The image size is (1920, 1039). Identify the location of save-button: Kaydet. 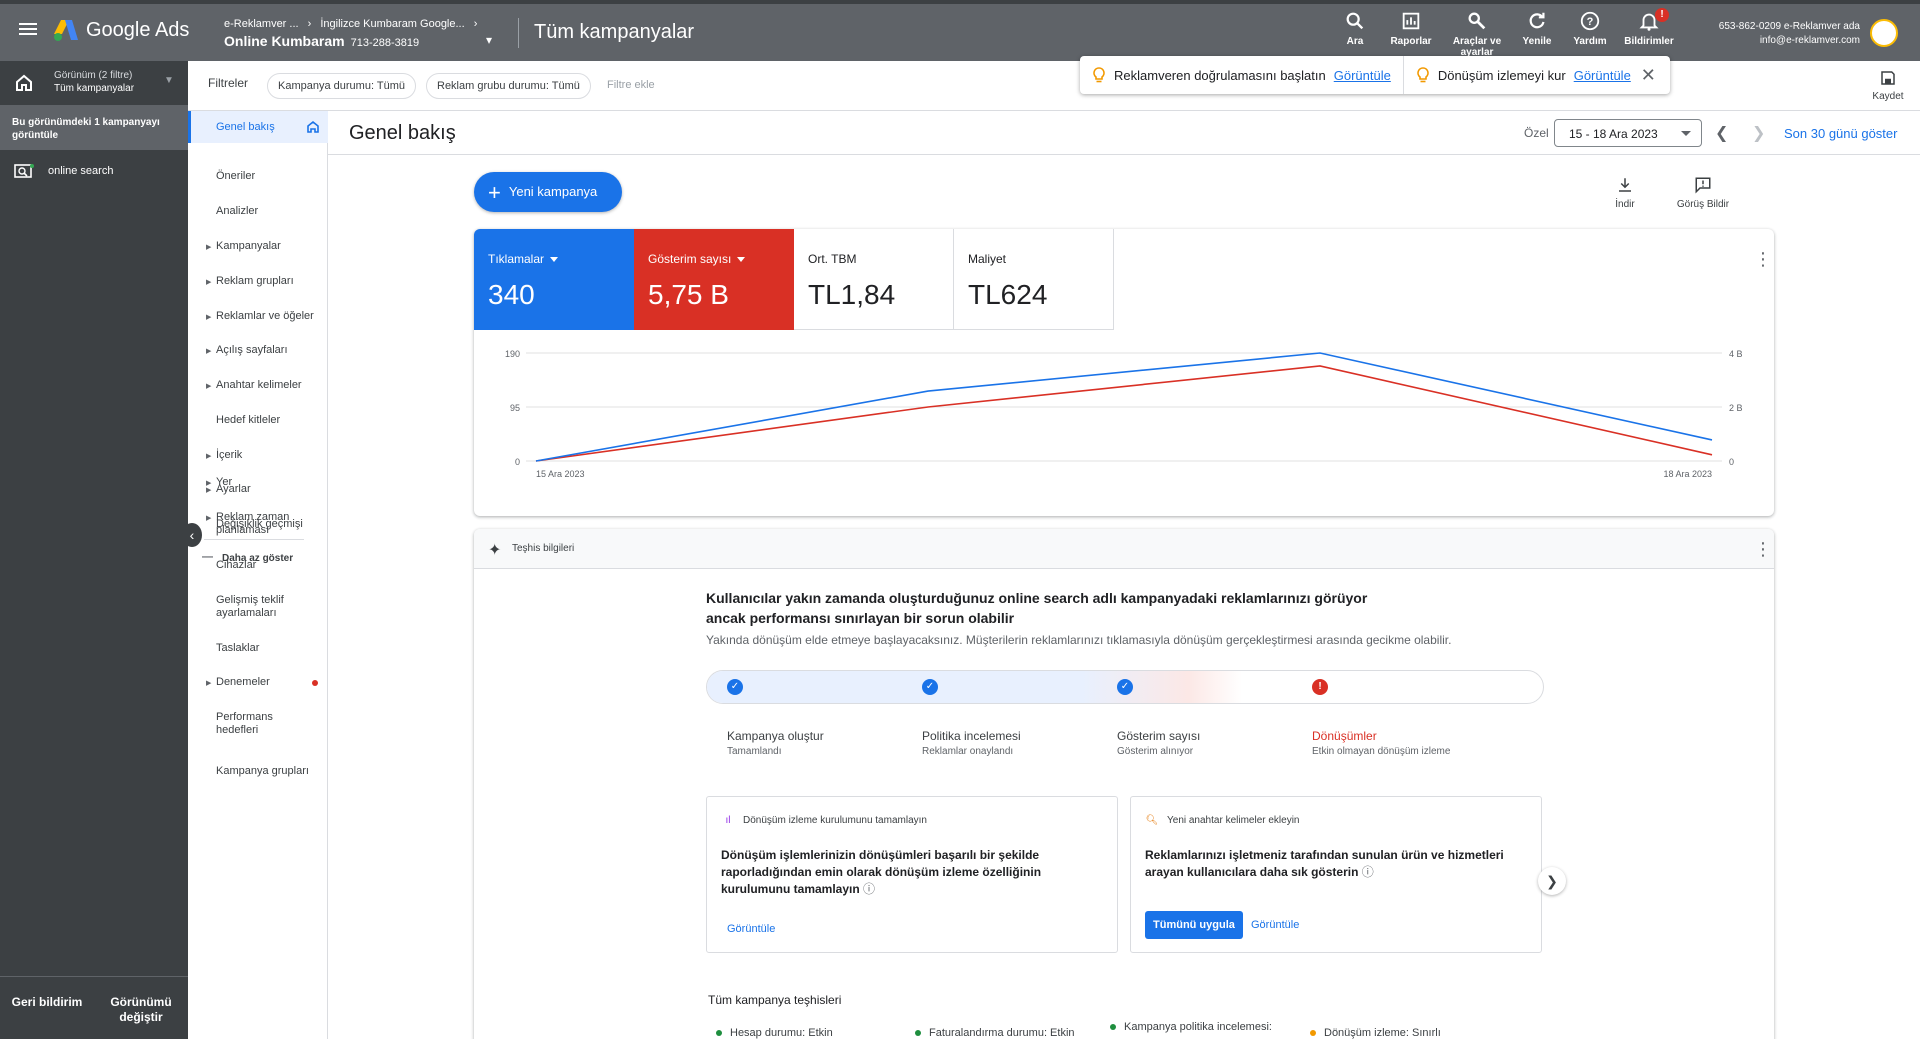
(1888, 84).